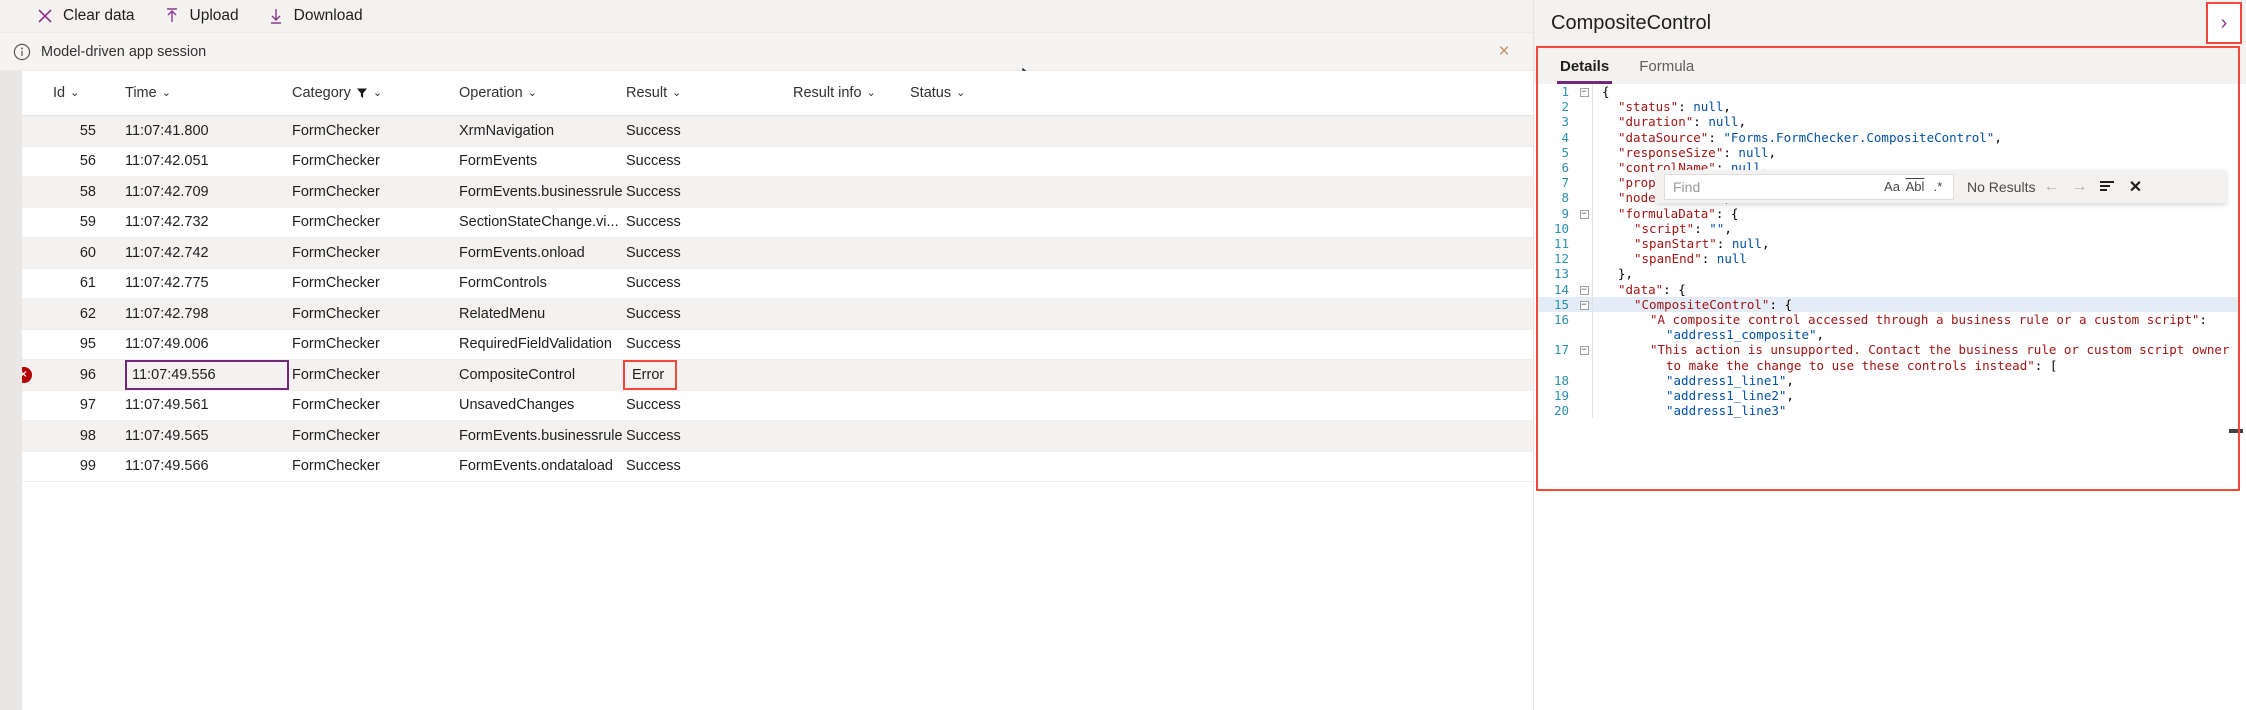 This screenshot has height=710, width=2246. Describe the element at coordinates (2107, 187) in the screenshot. I see `find-in-selection-icon` at that location.